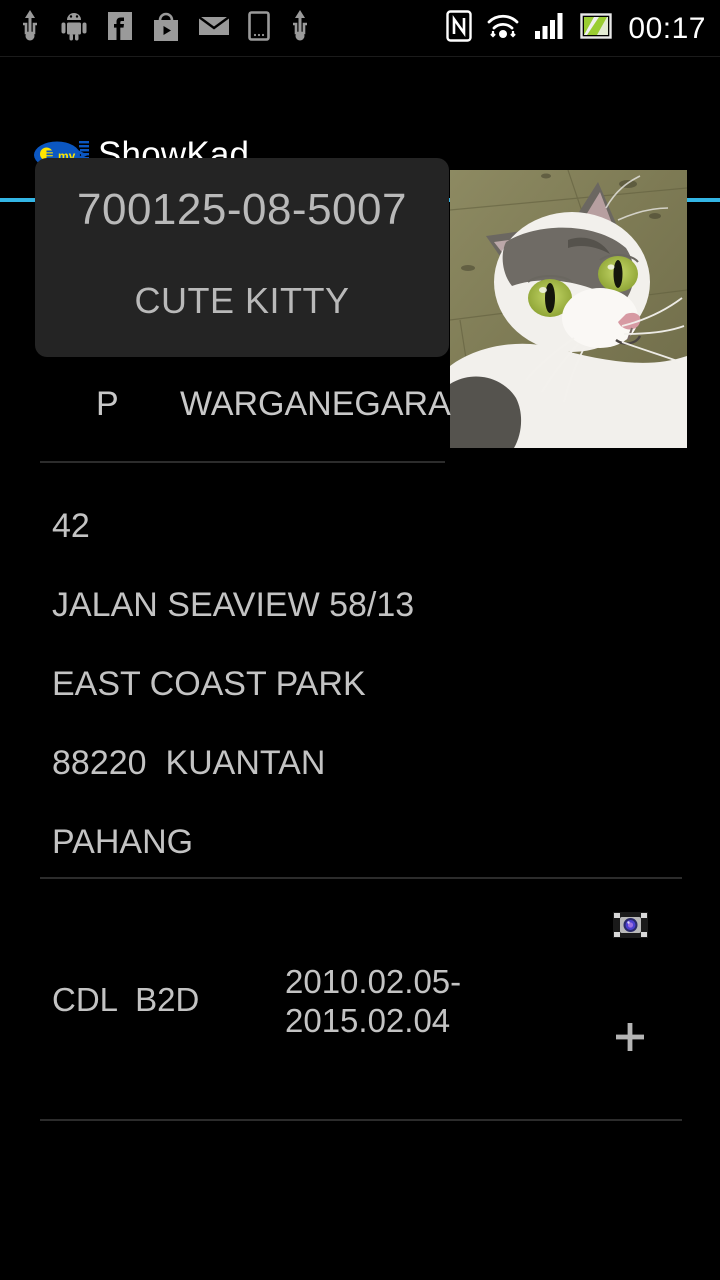  What do you see at coordinates (259, 28) in the screenshot?
I see `device-icon` at bounding box center [259, 28].